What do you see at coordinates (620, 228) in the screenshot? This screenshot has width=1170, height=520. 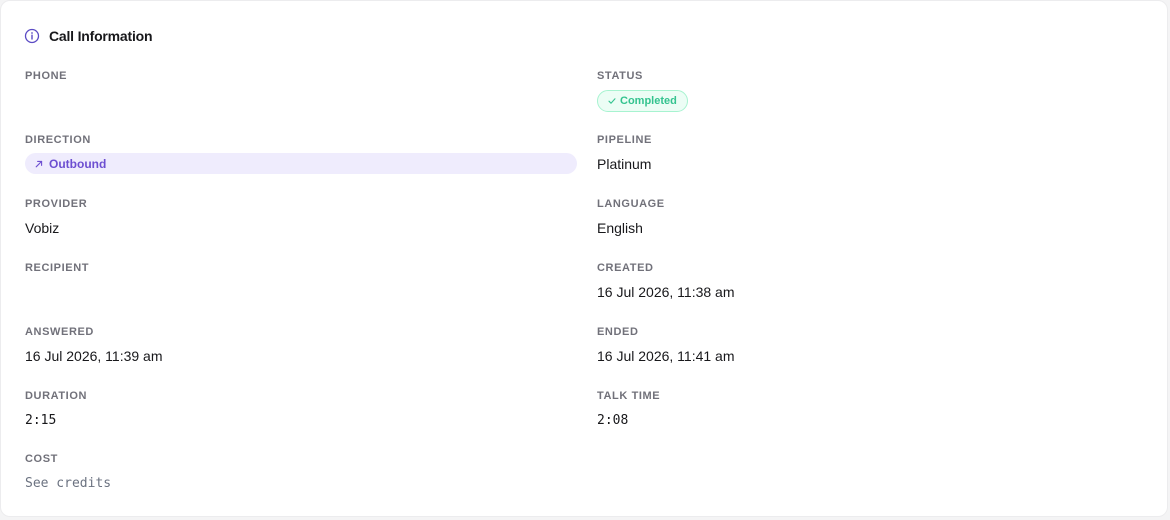 I see `language-value: English` at bounding box center [620, 228].